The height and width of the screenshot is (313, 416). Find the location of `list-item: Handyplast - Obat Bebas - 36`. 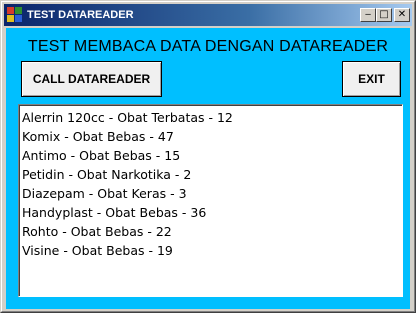

list-item: Handyplast - Obat Bebas - 36 is located at coordinates (127, 212).